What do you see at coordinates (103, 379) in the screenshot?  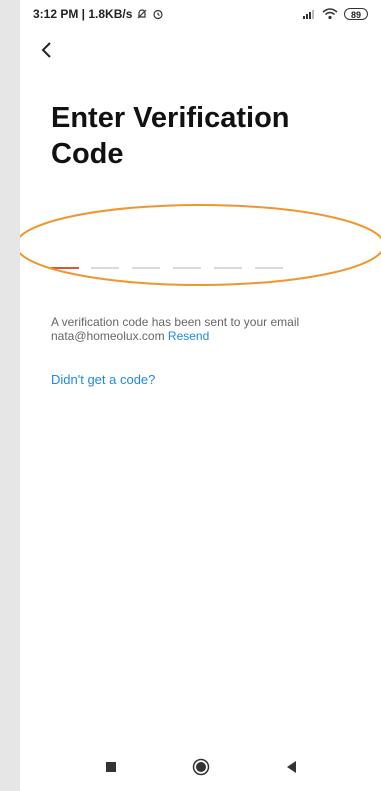 I see `no-code-link: Didn't get a code?` at bounding box center [103, 379].